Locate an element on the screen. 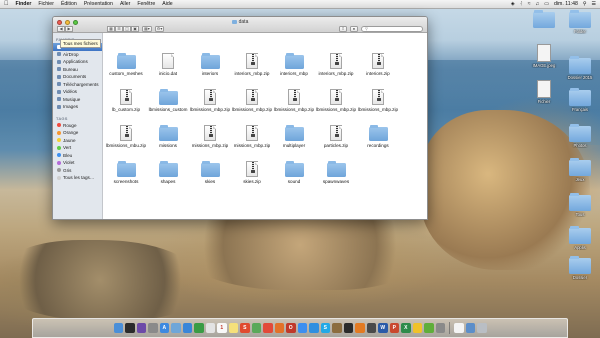  folder-item: interiors_mbp is located at coordinates (294, 64).